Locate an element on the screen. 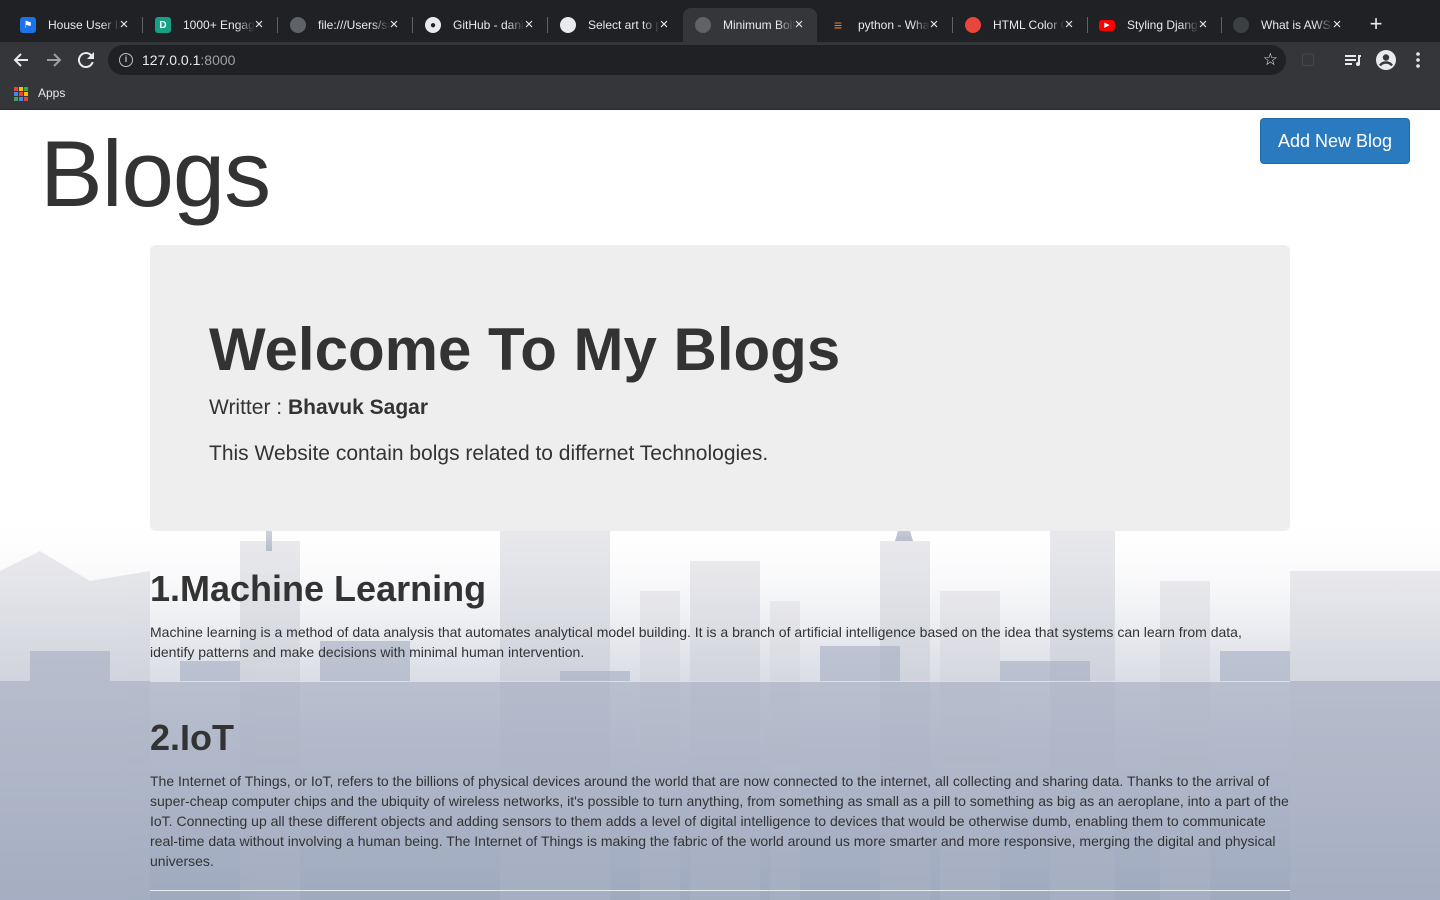 The image size is (1440, 900). account-icon is located at coordinates (1386, 60).